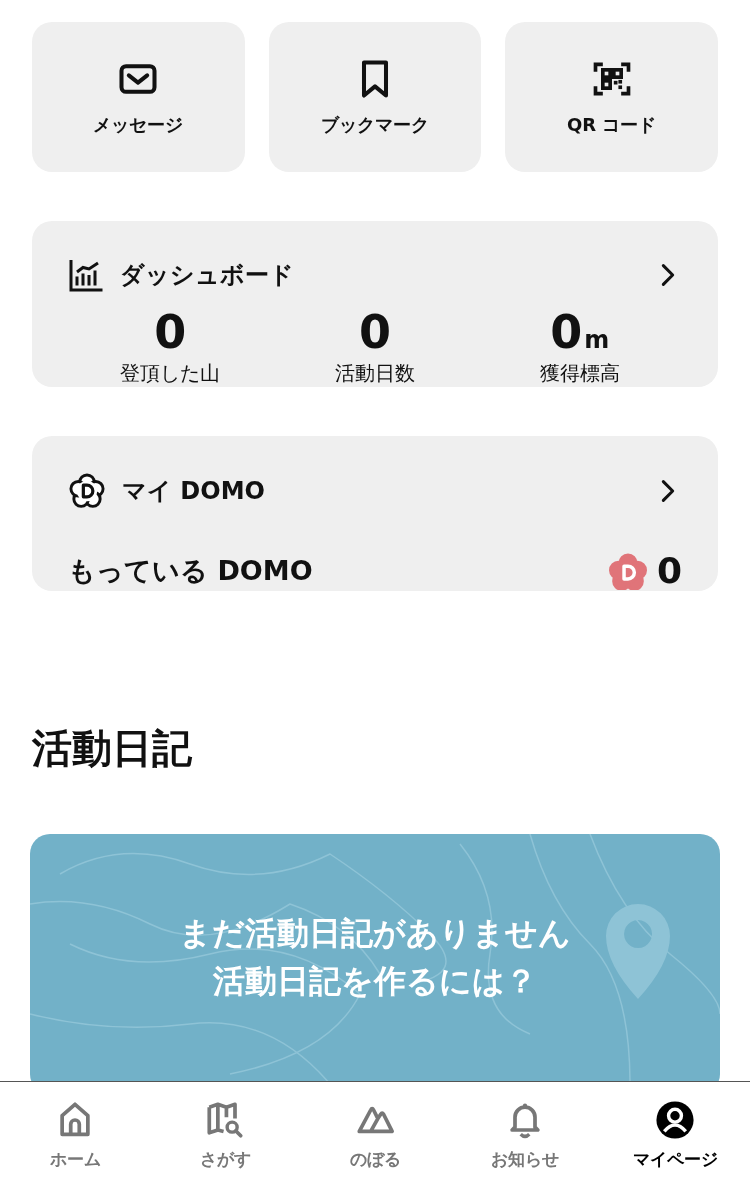  I want to click on chart-icon, so click(86, 275).